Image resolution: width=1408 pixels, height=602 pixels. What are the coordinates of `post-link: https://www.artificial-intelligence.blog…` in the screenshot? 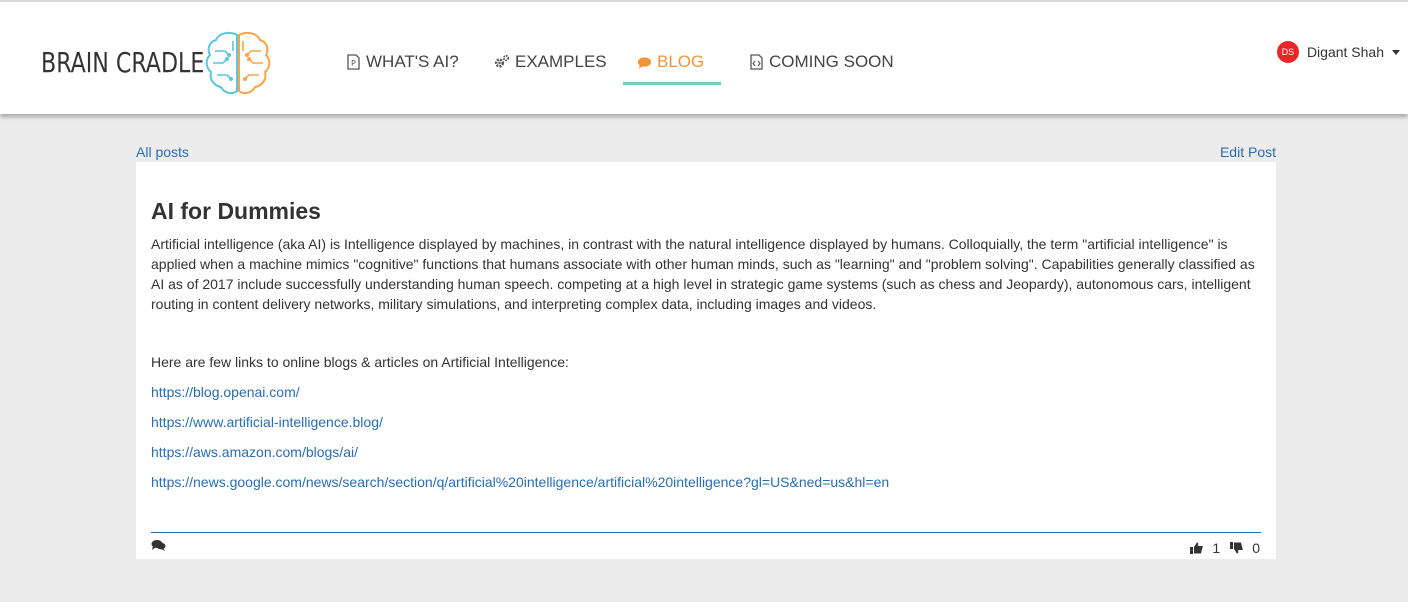 It's located at (267, 422).